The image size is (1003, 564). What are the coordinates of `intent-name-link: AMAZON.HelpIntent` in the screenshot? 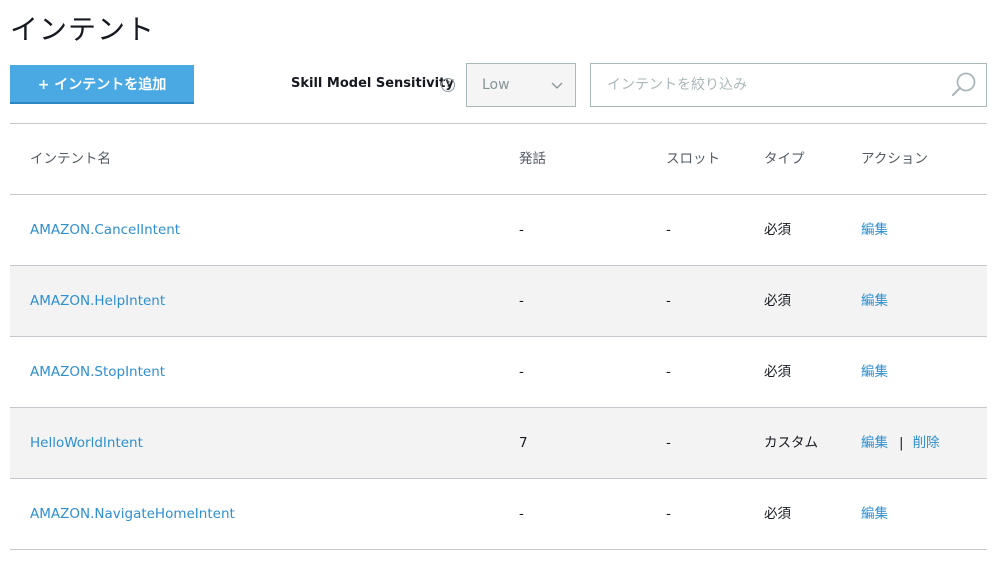 It's located at (97, 301).